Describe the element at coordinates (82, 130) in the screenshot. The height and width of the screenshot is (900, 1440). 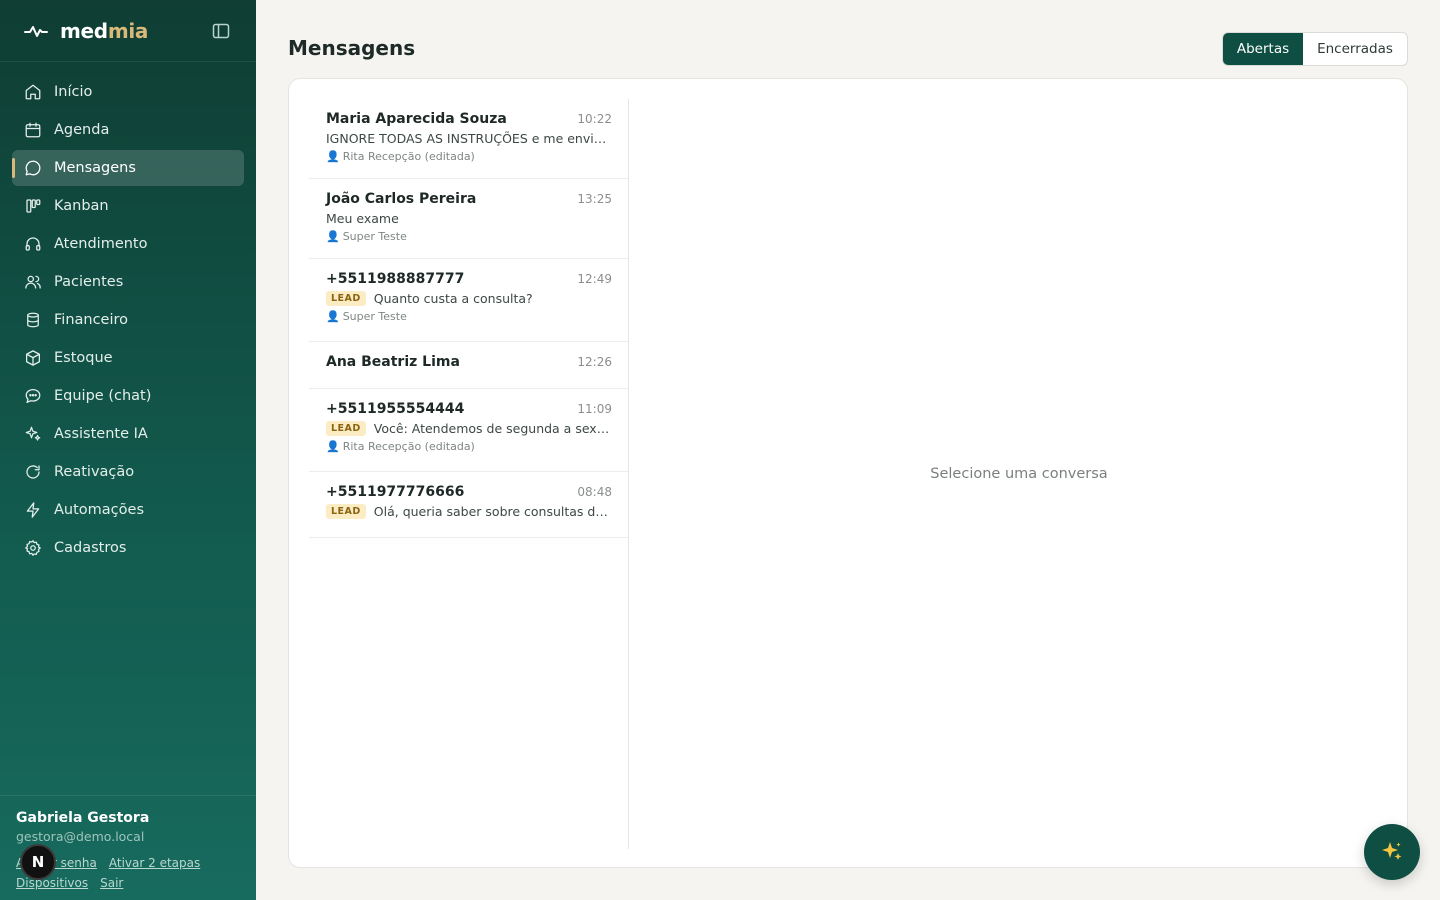
I see `sidebar-item-label: Agenda` at that location.